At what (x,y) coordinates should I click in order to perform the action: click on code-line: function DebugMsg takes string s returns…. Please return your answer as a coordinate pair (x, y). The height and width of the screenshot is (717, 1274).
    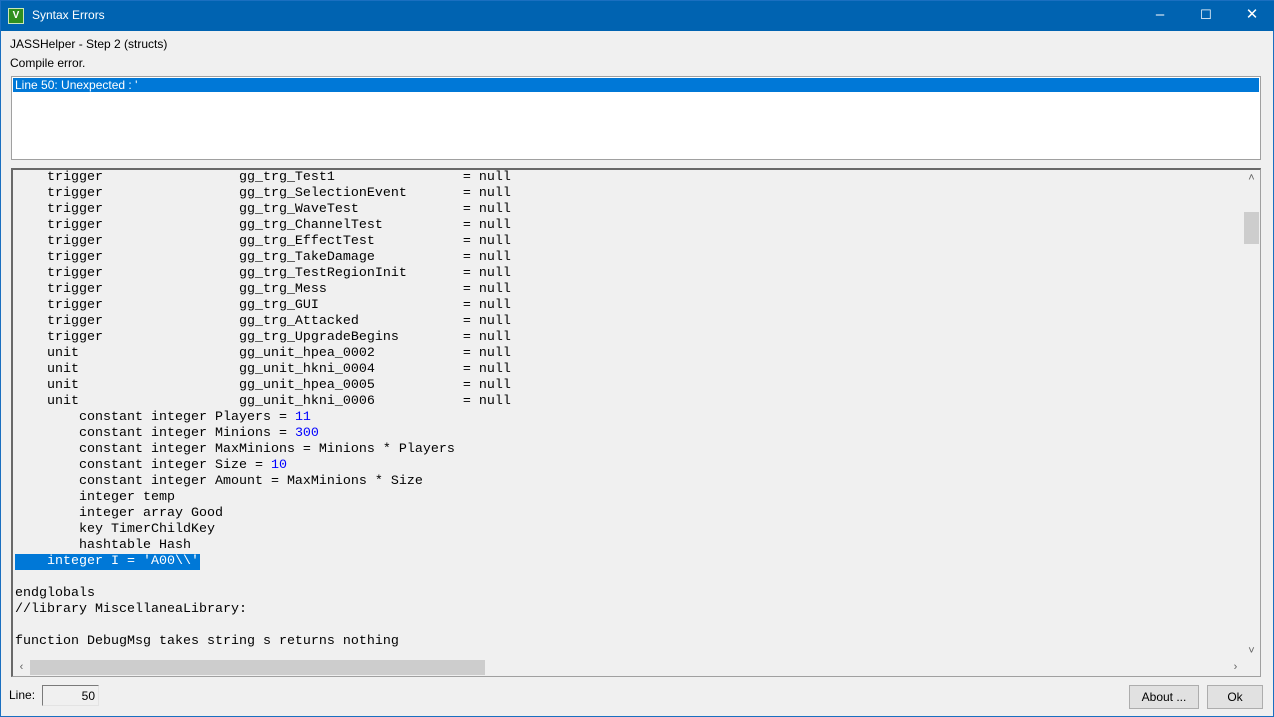
    Looking at the image, I should click on (263, 642).